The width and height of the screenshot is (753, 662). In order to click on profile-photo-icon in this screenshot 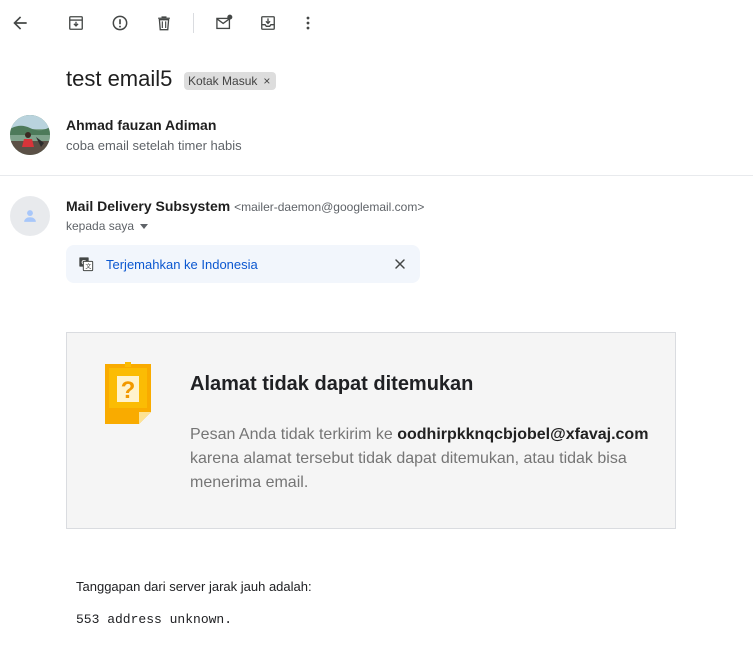, I will do `click(30, 135)`.